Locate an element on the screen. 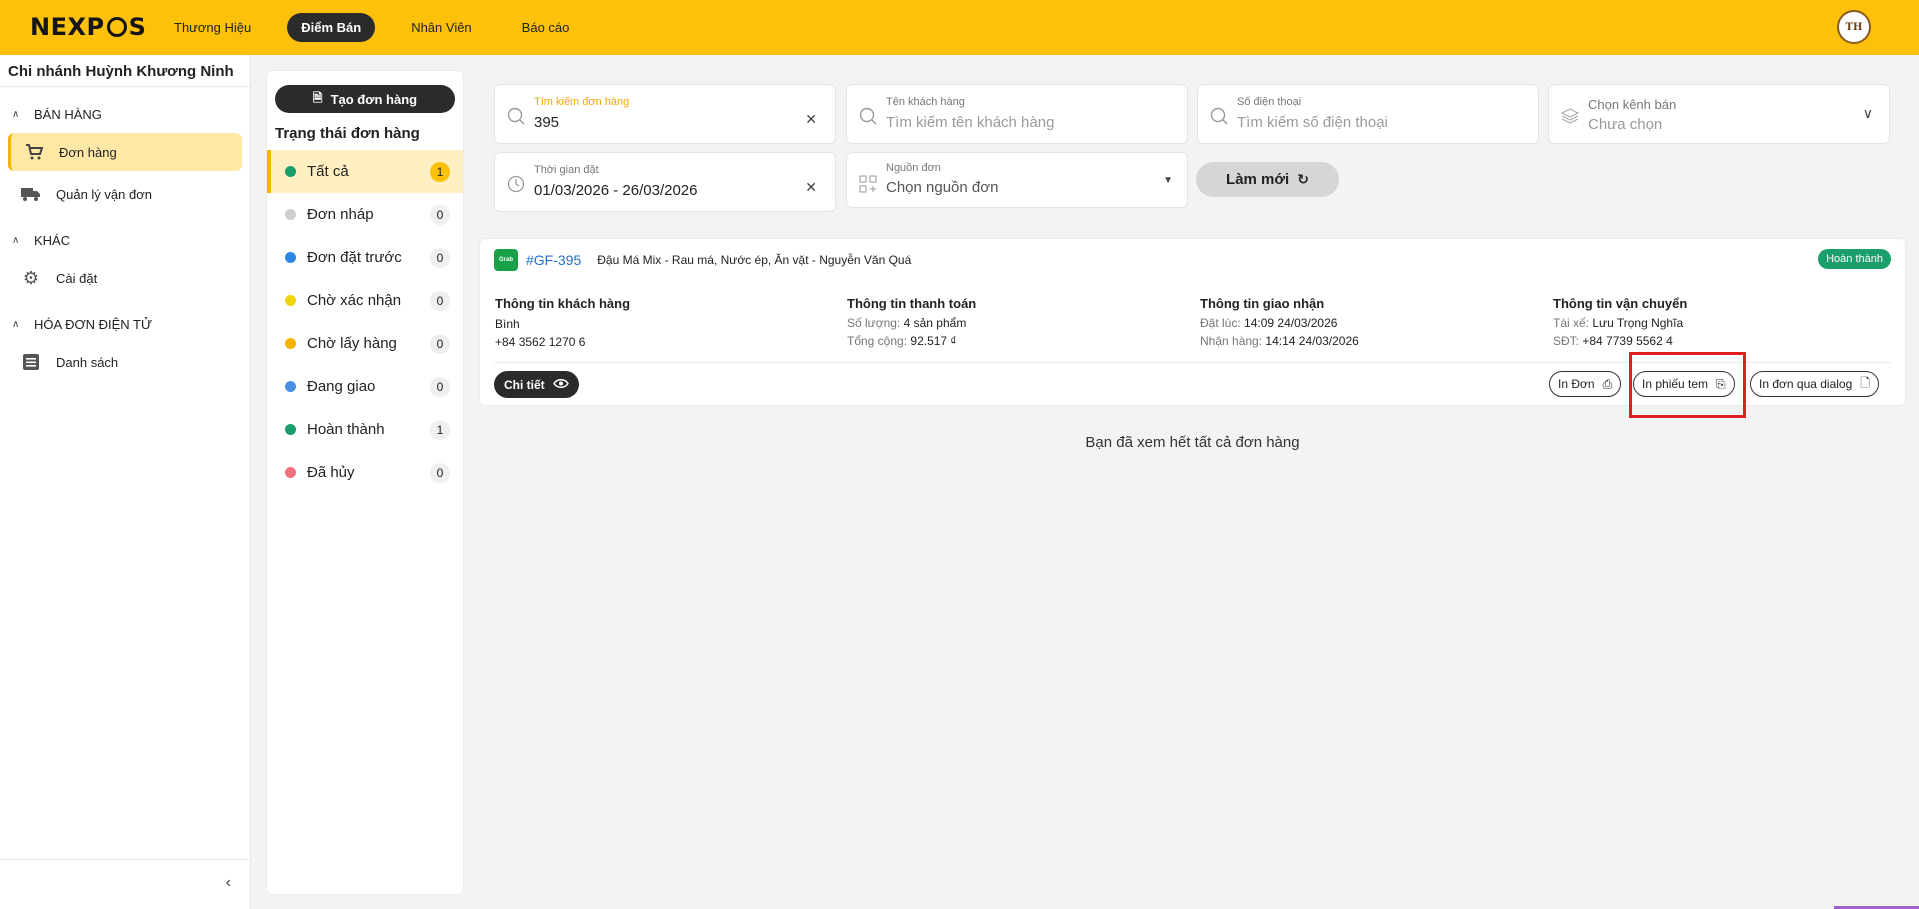  total-label: Tổng cộng: is located at coordinates (877, 341).